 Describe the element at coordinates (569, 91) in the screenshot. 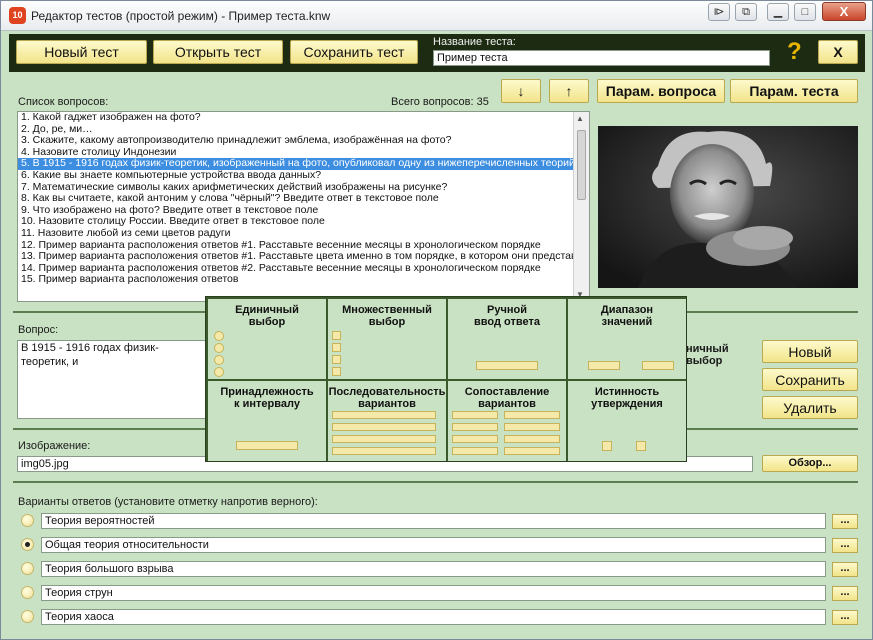

I see `move-up-button: ↑` at that location.